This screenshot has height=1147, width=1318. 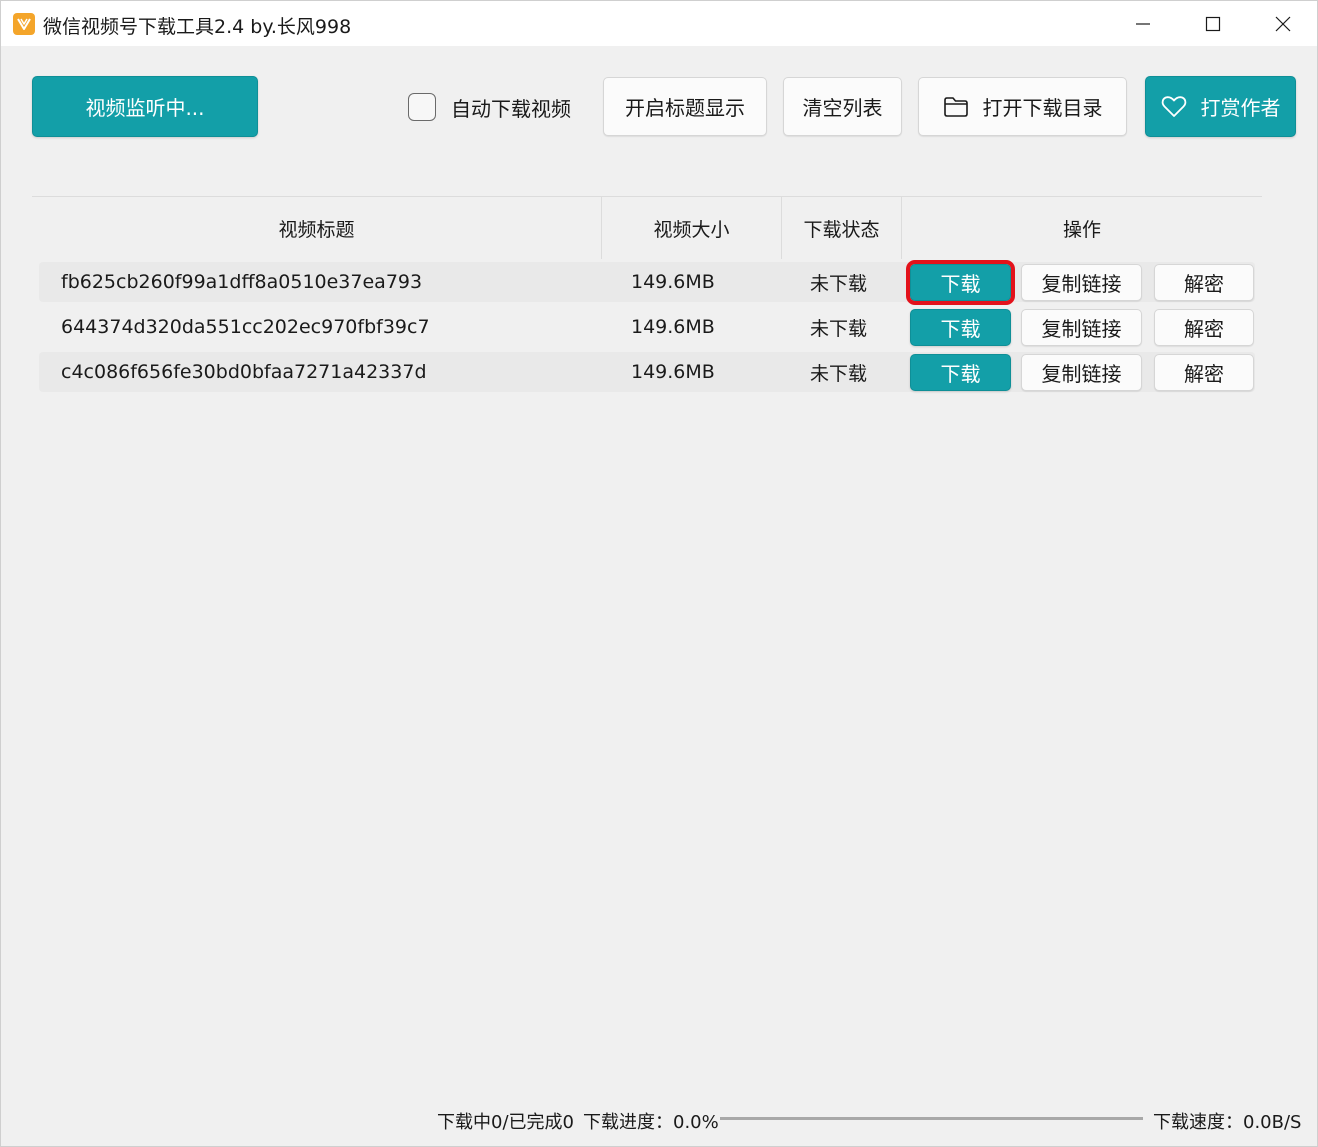 I want to click on maximize-icon, so click(x=1213, y=23).